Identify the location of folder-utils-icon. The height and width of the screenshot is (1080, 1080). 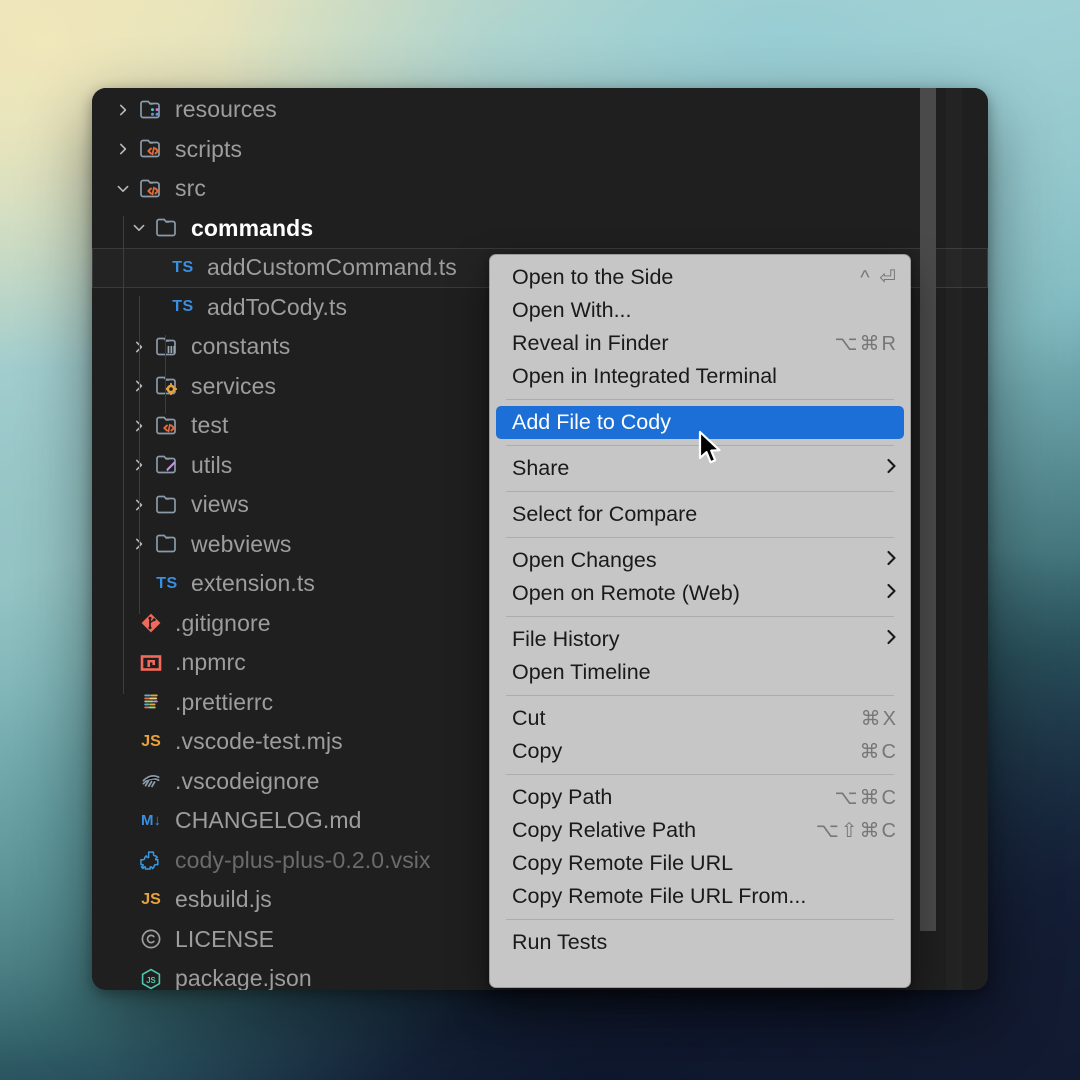
(167, 465).